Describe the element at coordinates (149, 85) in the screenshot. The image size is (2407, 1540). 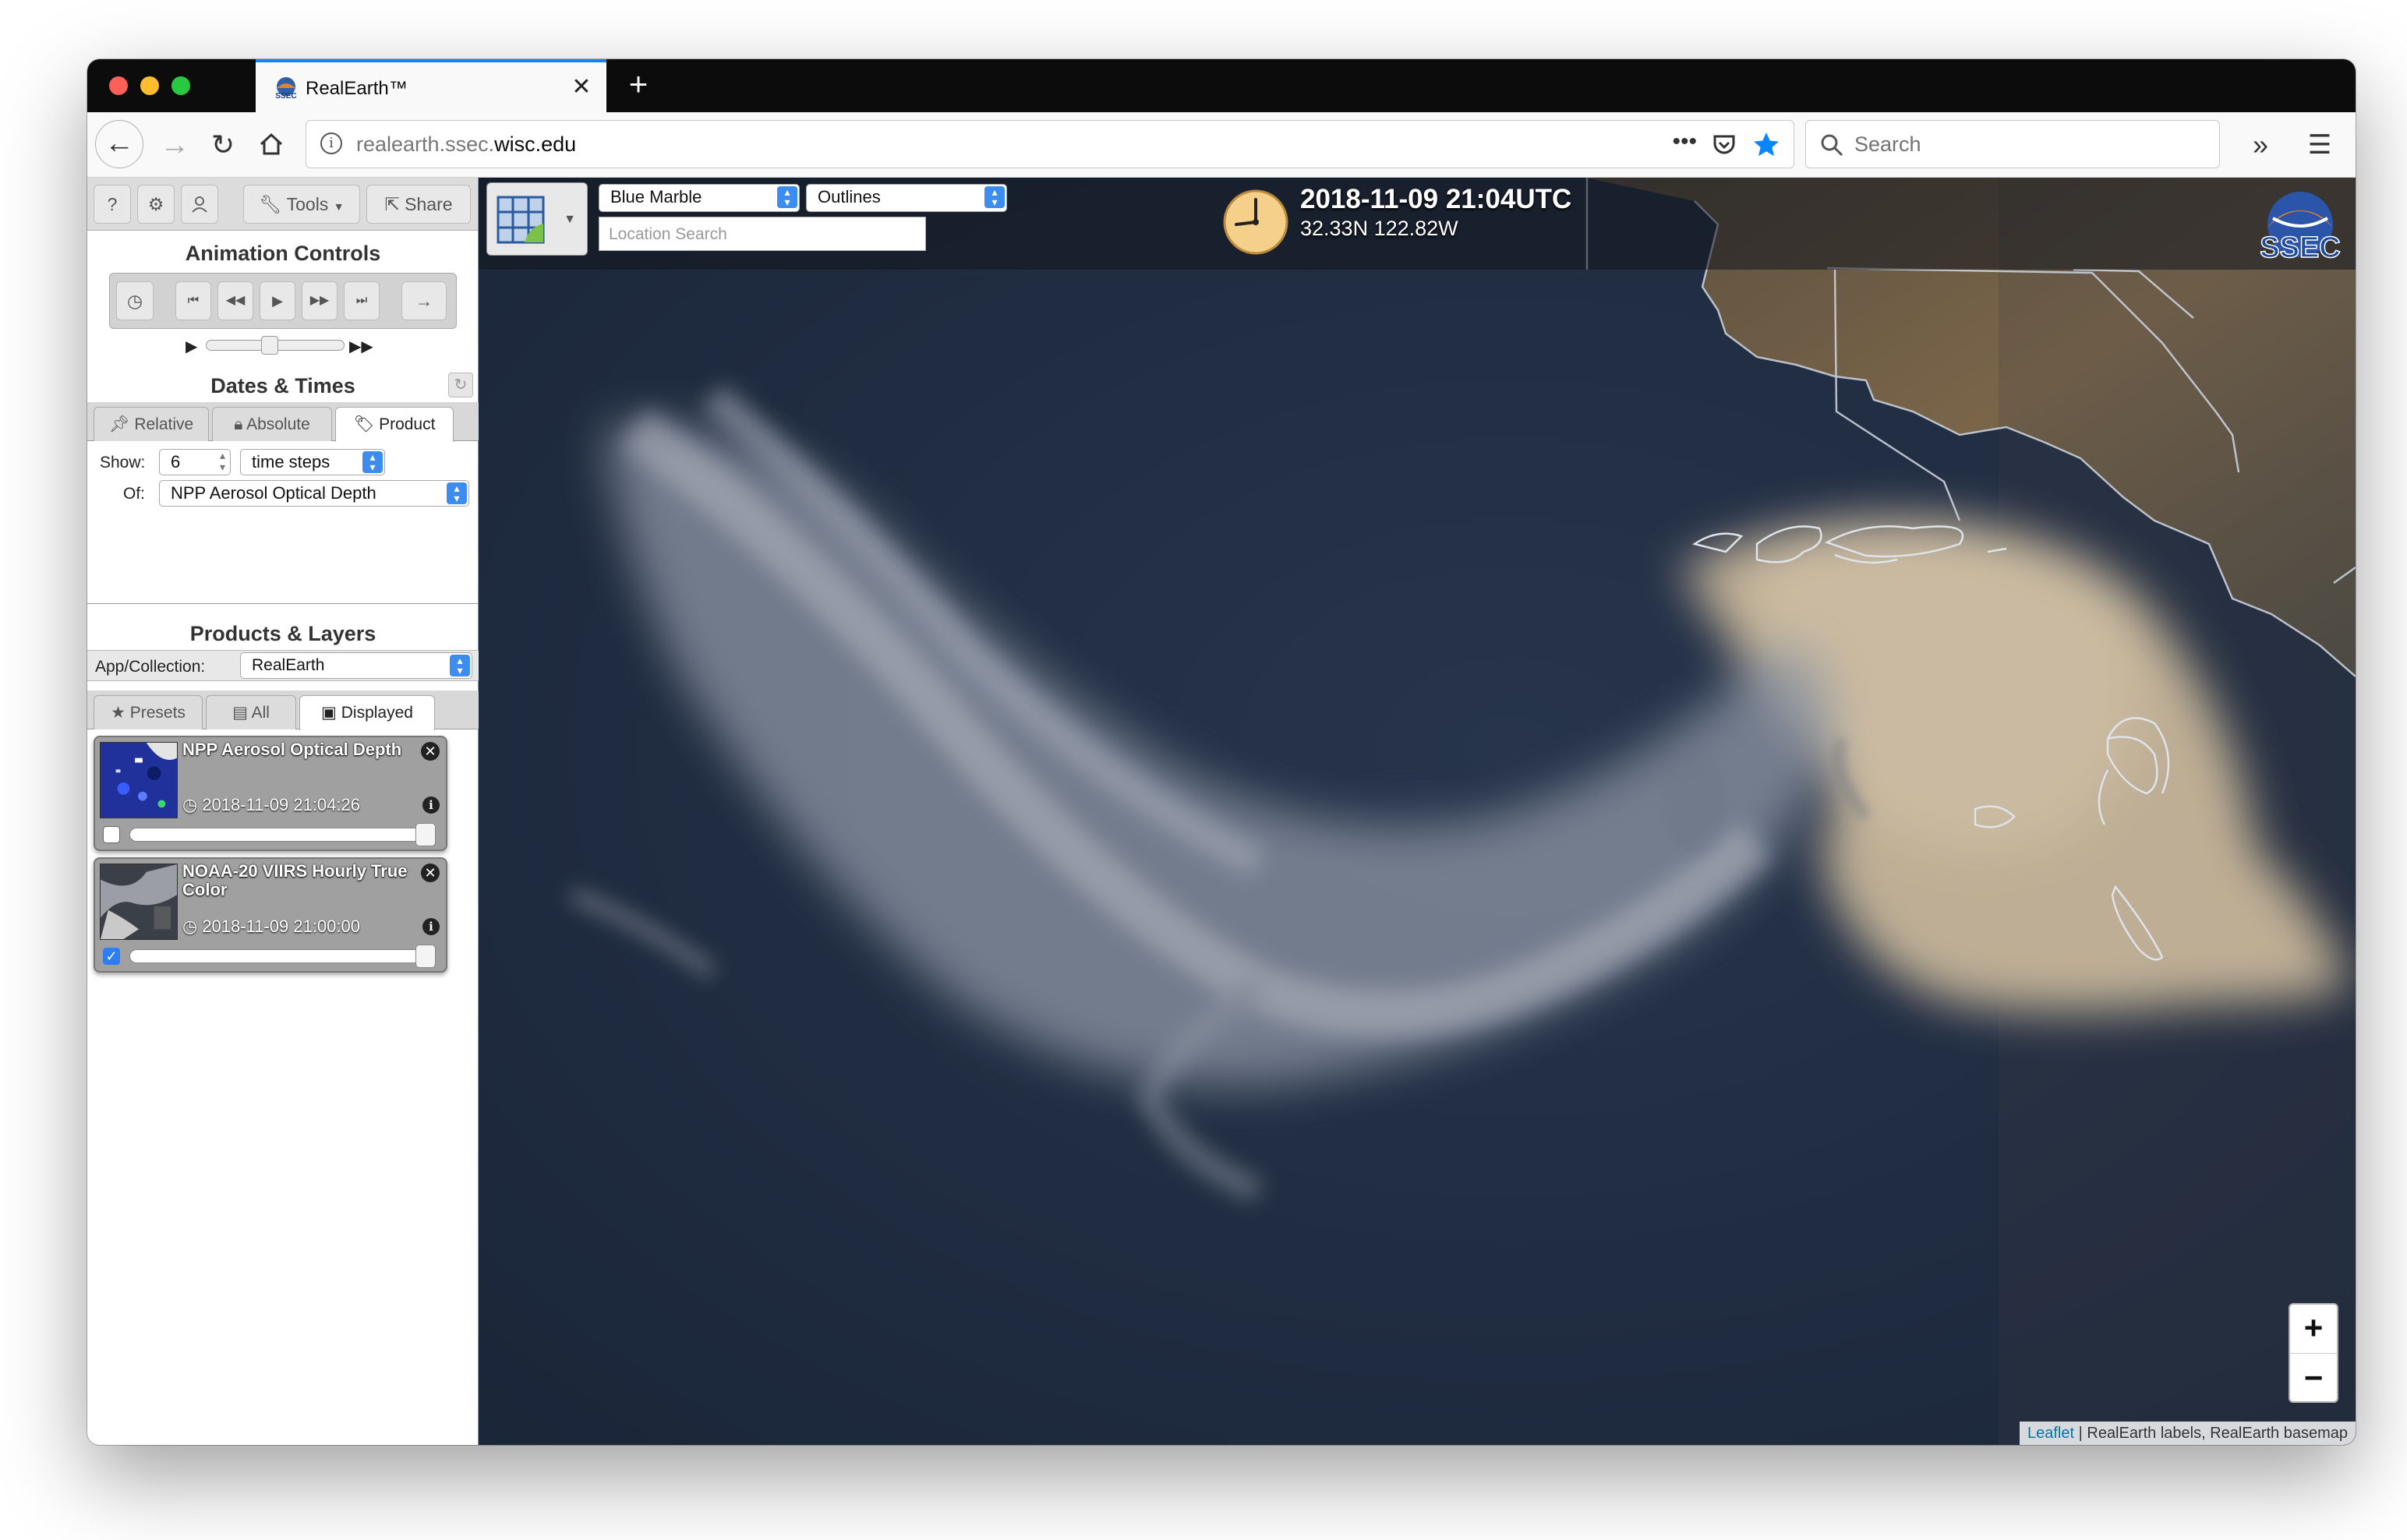
I see `minimize-window-button` at that location.